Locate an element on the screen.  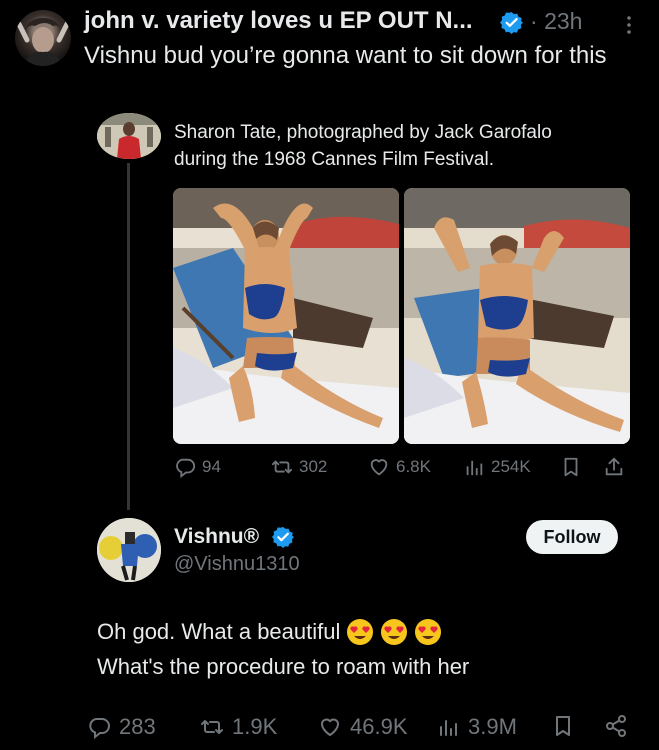
reply-verified-badge-icon is located at coordinates (283, 537).